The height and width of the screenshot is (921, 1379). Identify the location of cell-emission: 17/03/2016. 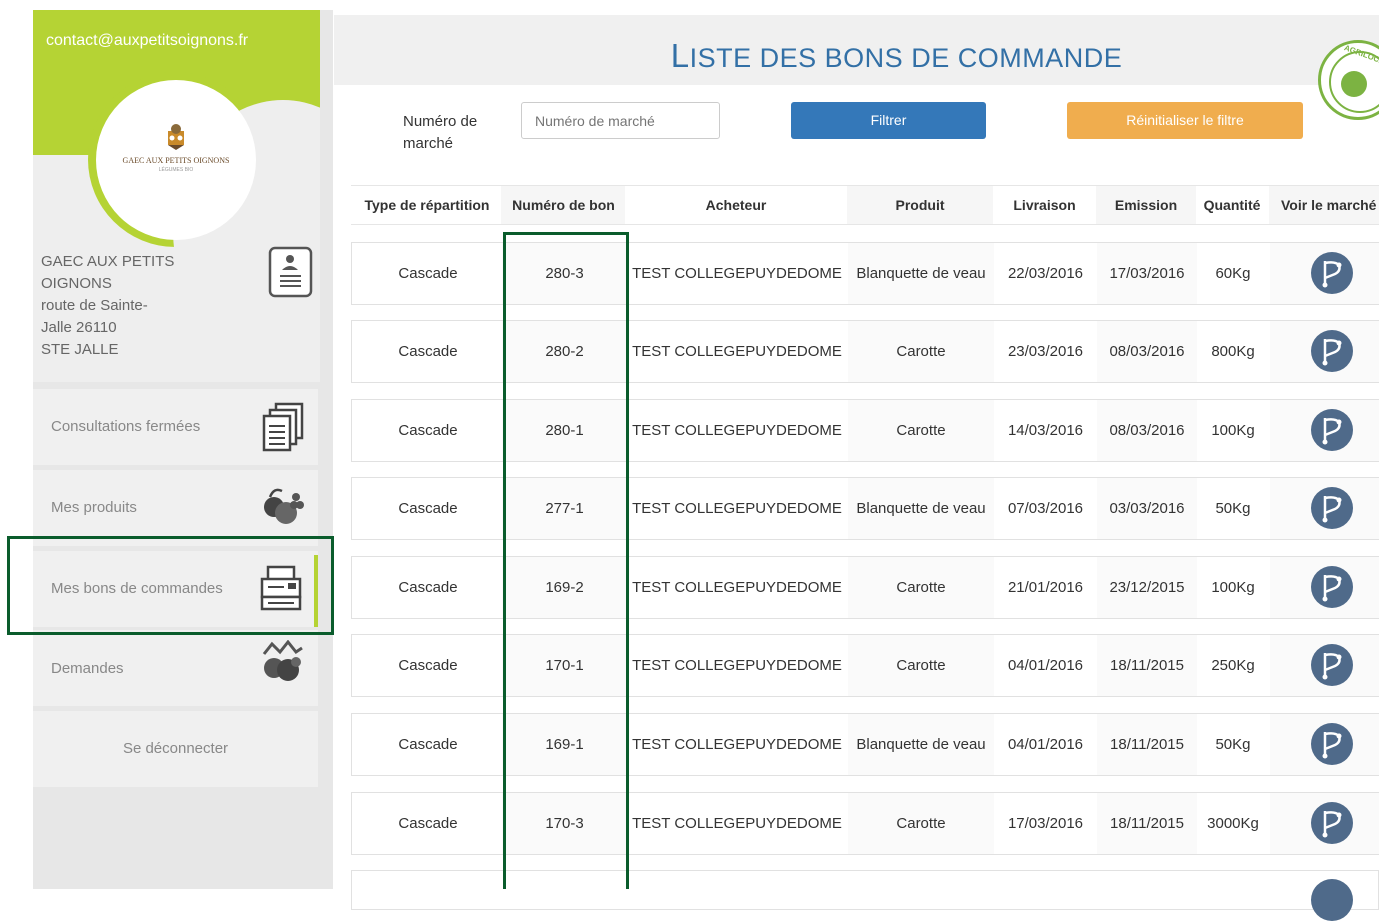
(1147, 273).